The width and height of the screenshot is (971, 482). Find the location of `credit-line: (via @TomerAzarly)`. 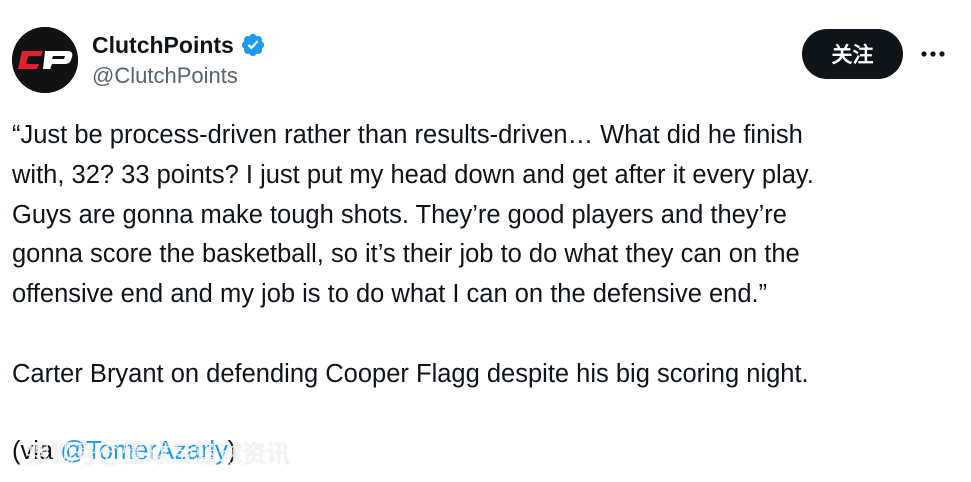

credit-line: (via @TomerAzarly) is located at coordinates (124, 452).